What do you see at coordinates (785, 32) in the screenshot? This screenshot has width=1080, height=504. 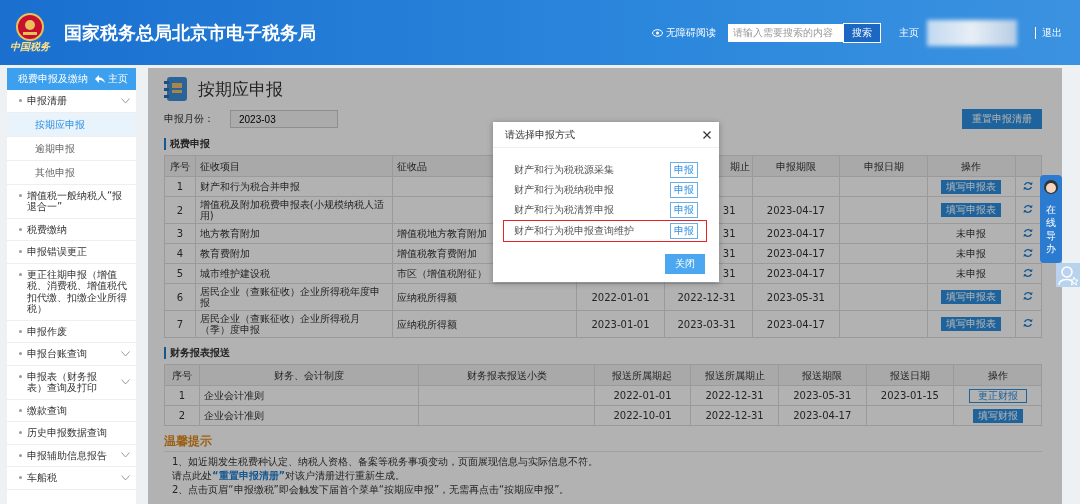 I see `search-field: 请输入需要搜索的内容` at bounding box center [785, 32].